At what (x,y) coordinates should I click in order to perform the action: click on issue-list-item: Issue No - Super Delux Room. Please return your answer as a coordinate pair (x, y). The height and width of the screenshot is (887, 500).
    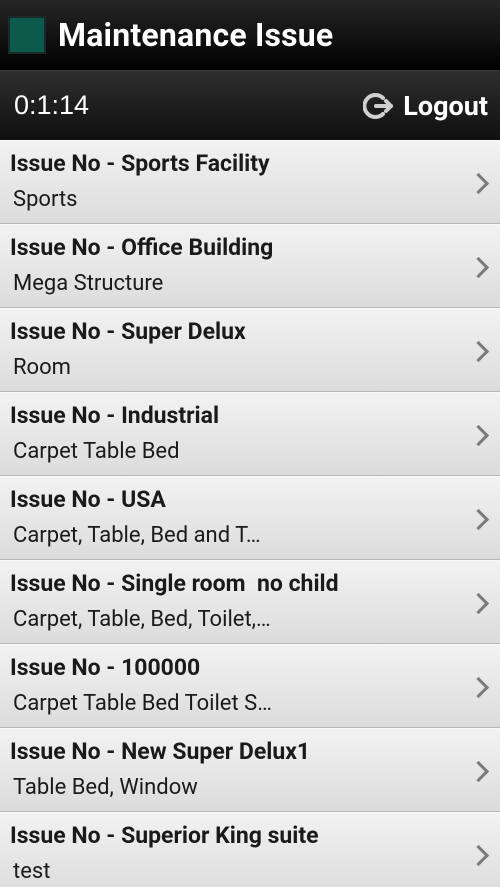
    Looking at the image, I should click on (250, 350).